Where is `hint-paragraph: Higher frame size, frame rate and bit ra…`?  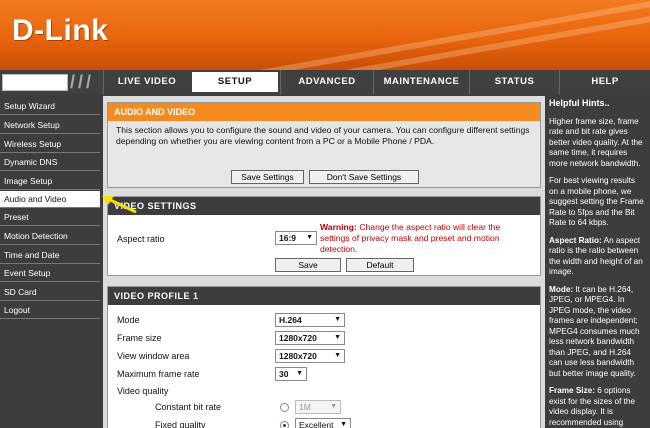 hint-paragraph: Higher frame size, frame rate and bit ra… is located at coordinates (596, 142).